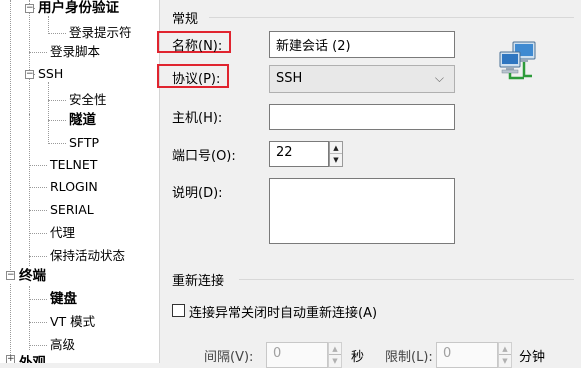 Image resolution: width=581 pixels, height=368 pixels. What do you see at coordinates (467, 355) in the screenshot?
I see `limit-input: 0` at bounding box center [467, 355].